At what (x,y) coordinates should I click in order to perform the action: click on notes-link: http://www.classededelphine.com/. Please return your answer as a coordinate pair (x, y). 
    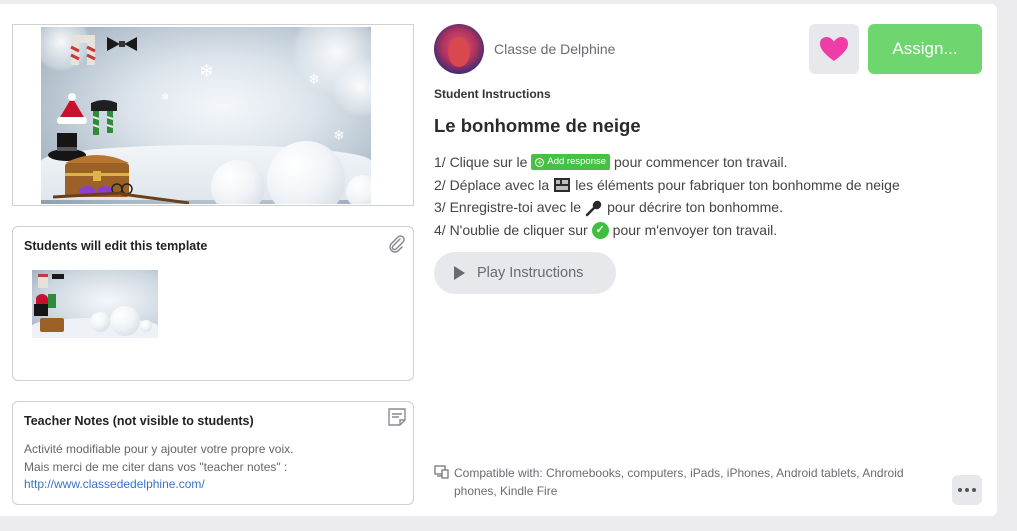
    Looking at the image, I should click on (158, 485).